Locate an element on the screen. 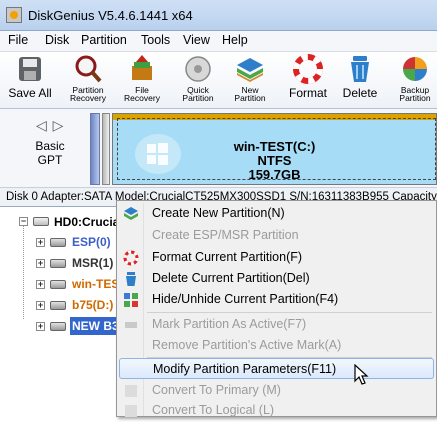 This screenshot has height=422, width=437. menu-label: Convert To Logical (L) is located at coordinates (213, 410).